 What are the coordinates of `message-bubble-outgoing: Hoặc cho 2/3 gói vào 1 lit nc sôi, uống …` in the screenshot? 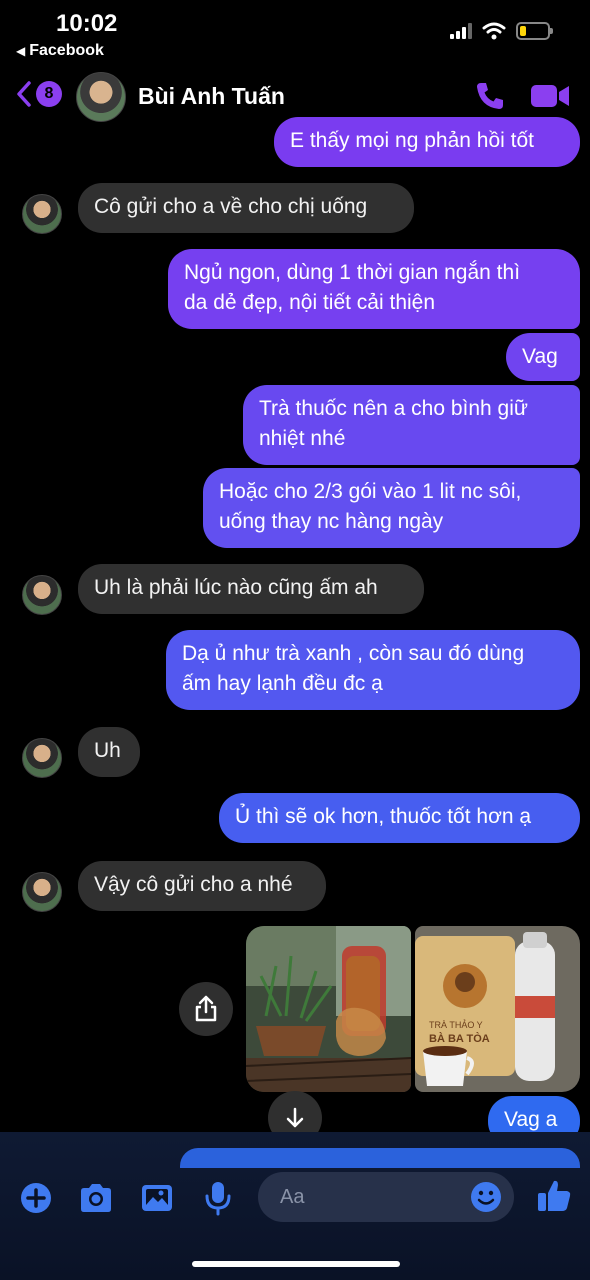 It's located at (391, 508).